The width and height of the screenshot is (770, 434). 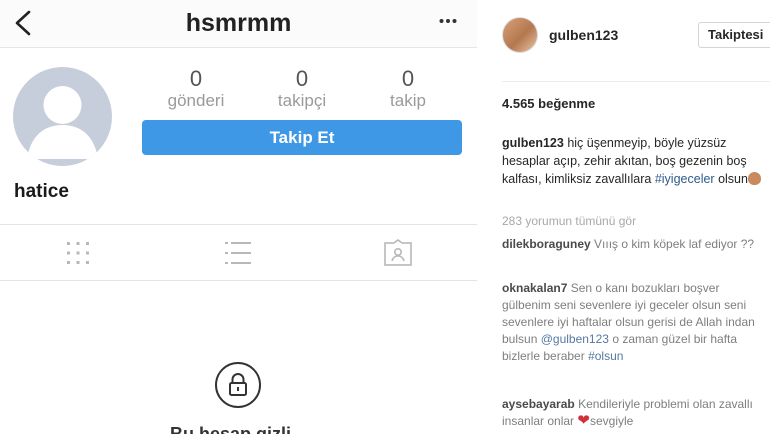 I want to click on tagged-icon, so click(x=398, y=253).